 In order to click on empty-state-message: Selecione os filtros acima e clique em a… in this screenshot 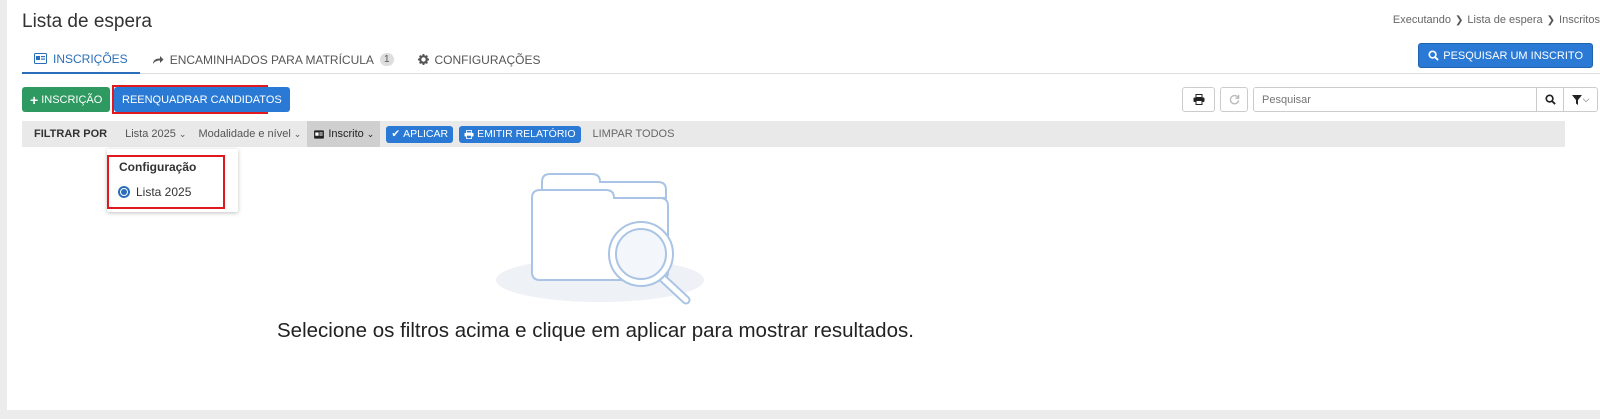, I will do `click(595, 330)`.